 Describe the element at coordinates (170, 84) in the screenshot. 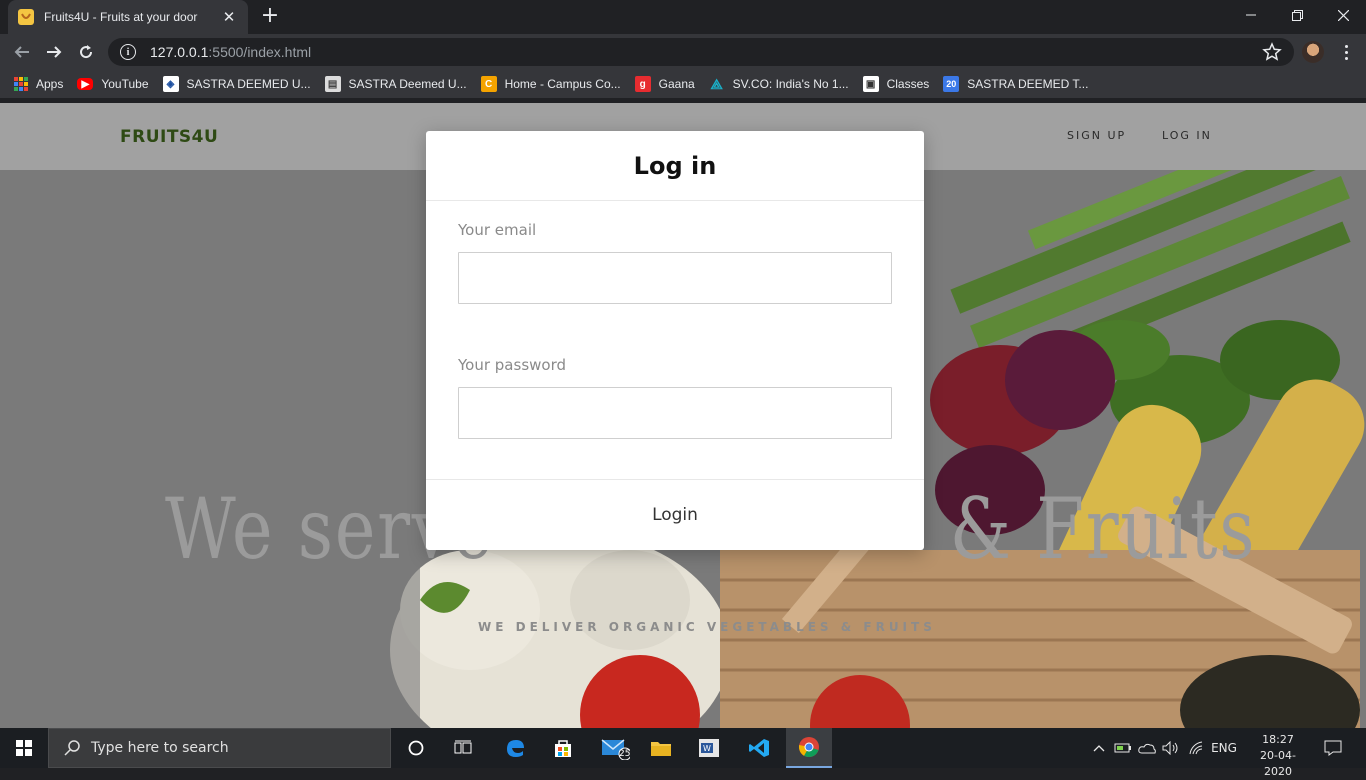

I see `sastra-logo-icon: ◈` at that location.